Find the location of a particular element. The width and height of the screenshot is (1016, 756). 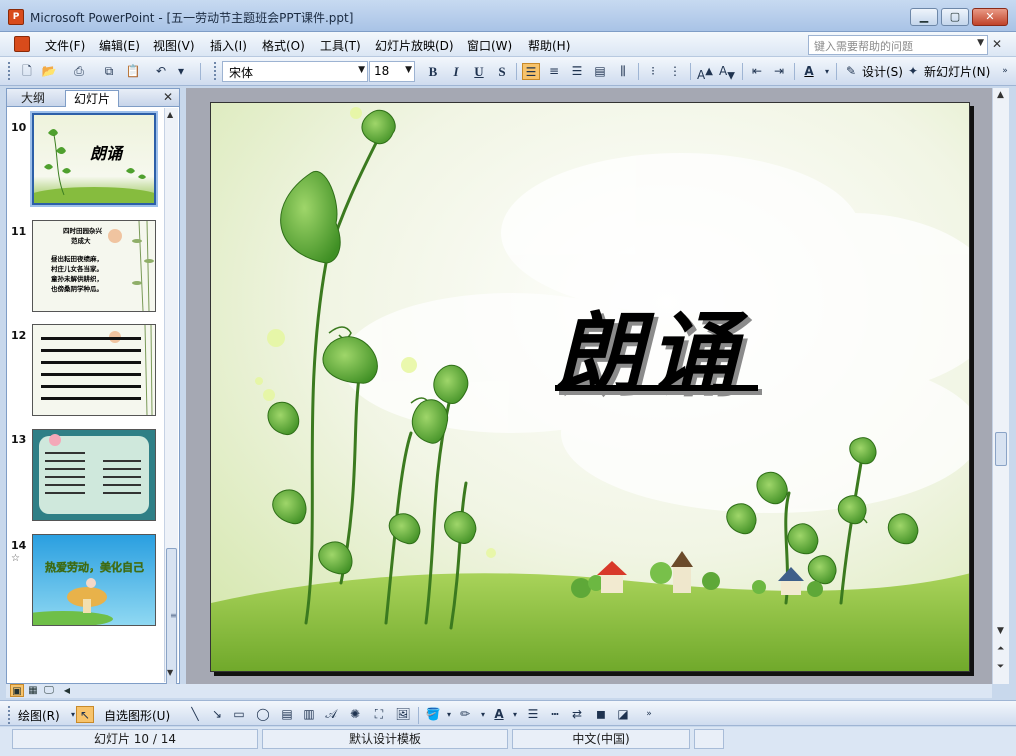

font-size-select: 18 ▼ is located at coordinates (392, 71).